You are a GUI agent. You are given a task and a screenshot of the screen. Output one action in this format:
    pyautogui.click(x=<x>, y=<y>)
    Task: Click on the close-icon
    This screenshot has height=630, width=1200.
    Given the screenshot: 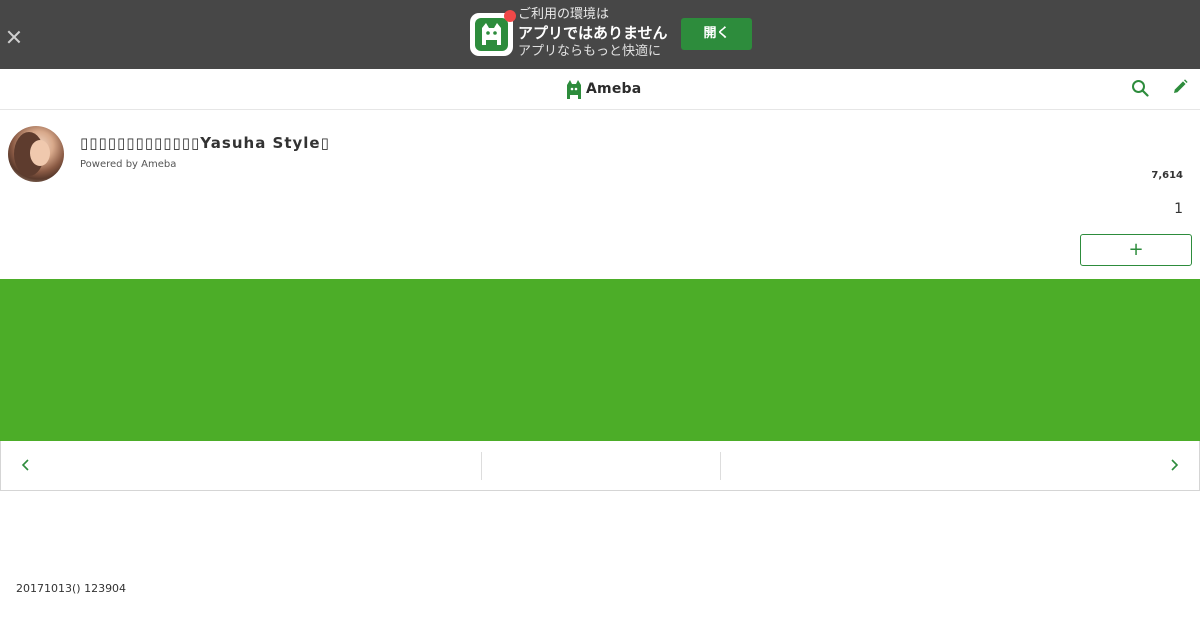 What is the action you would take?
    pyautogui.click(x=14, y=37)
    